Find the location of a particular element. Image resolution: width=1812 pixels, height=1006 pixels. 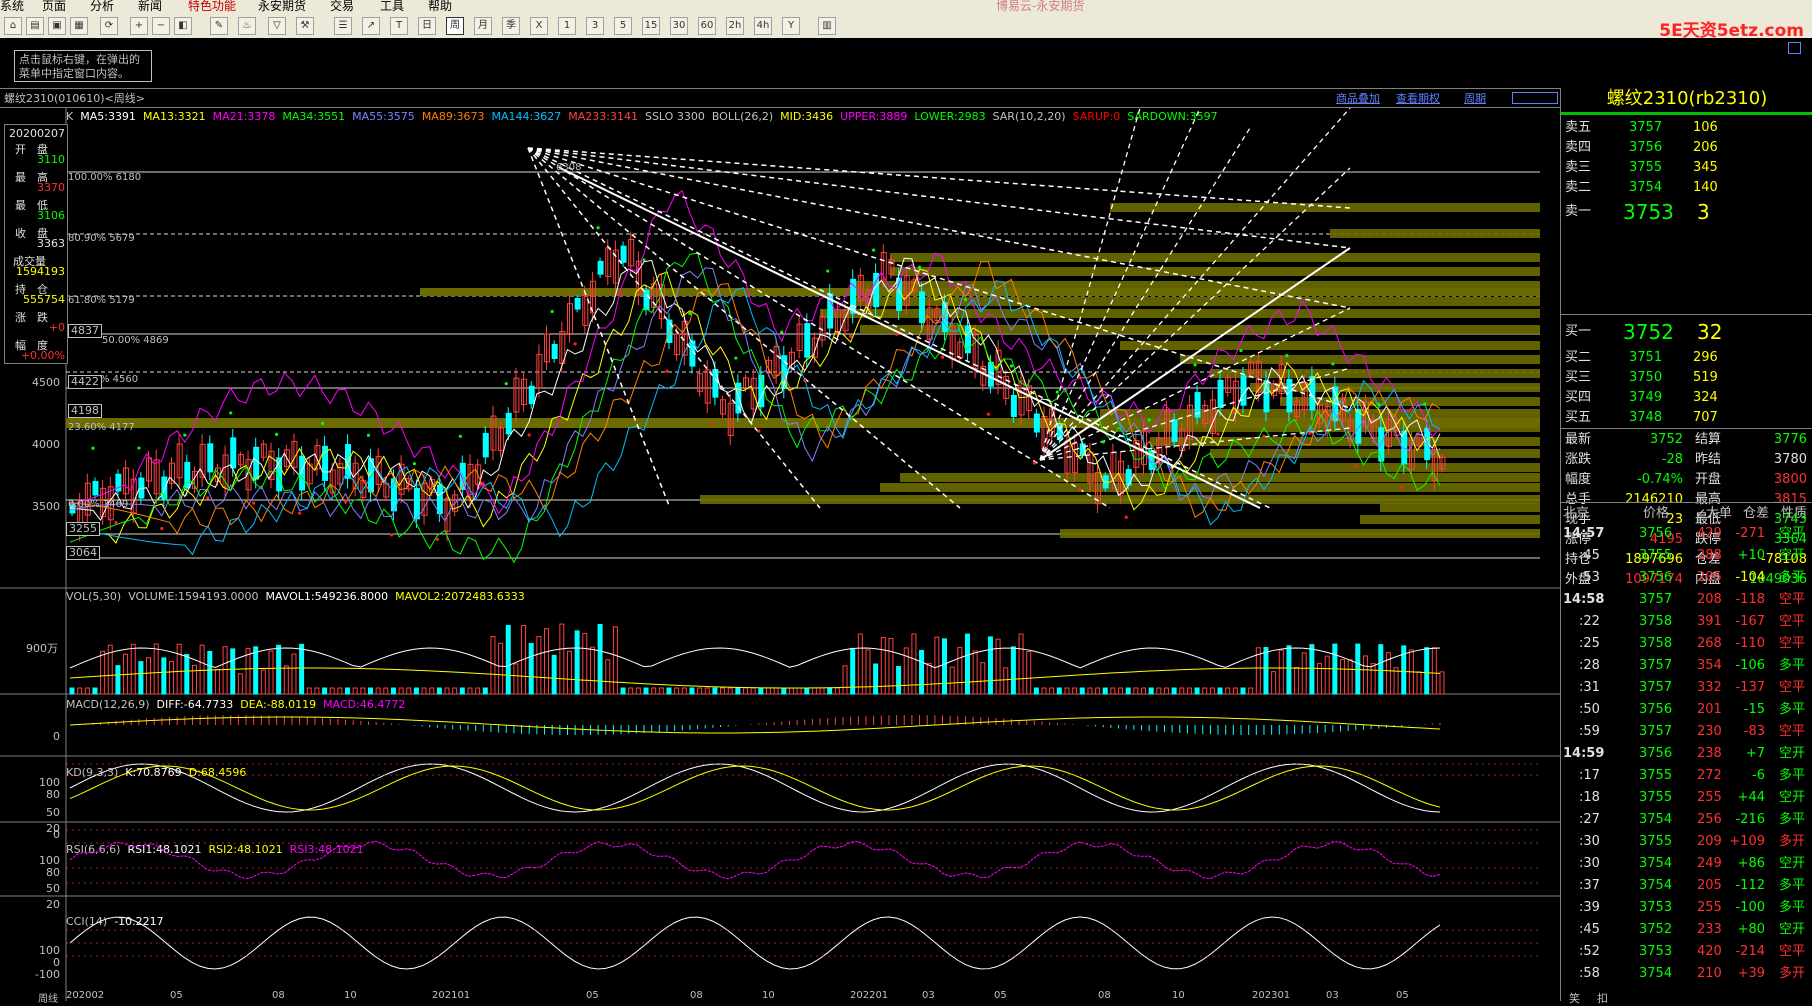

tick-row: :37 3754 205 -112 多平 is located at coordinates (1686, 886).